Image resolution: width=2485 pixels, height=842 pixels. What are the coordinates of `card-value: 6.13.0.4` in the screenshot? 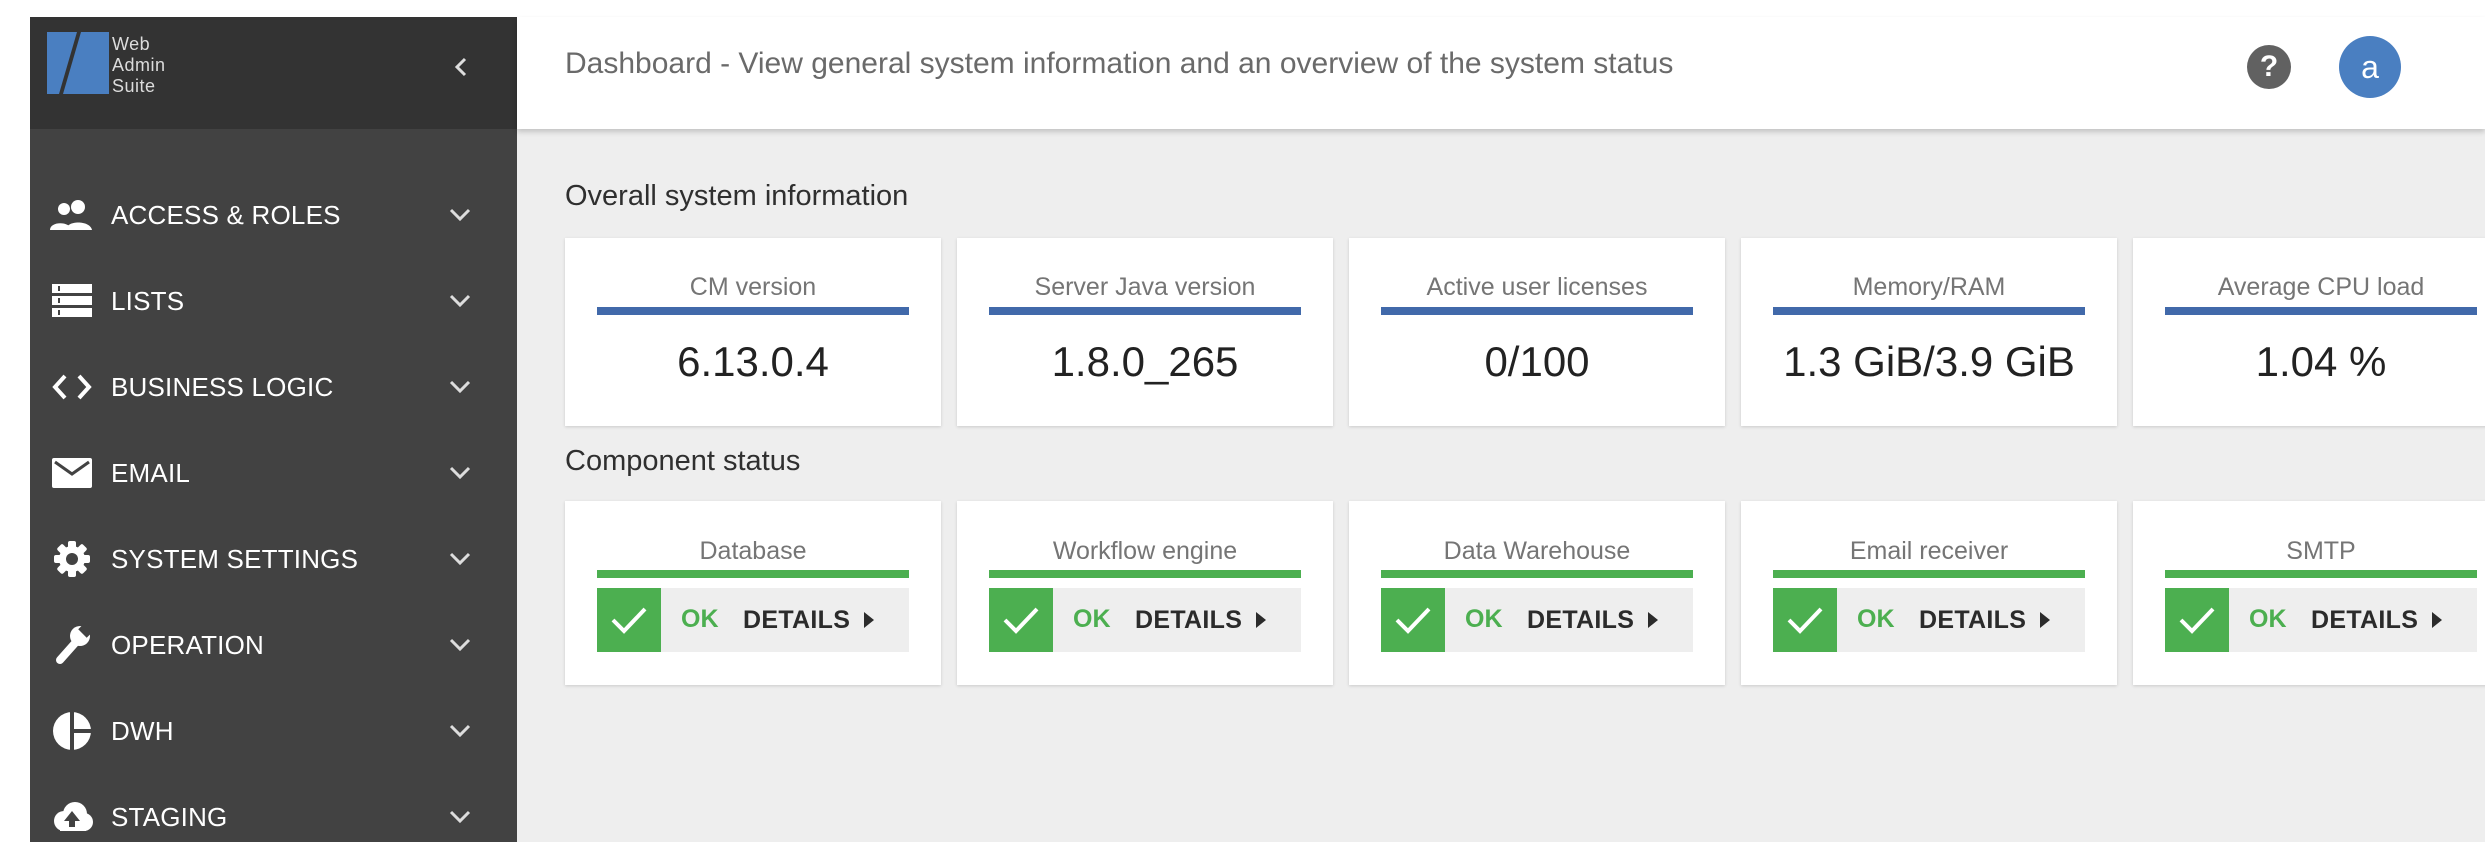 It's located at (753, 361).